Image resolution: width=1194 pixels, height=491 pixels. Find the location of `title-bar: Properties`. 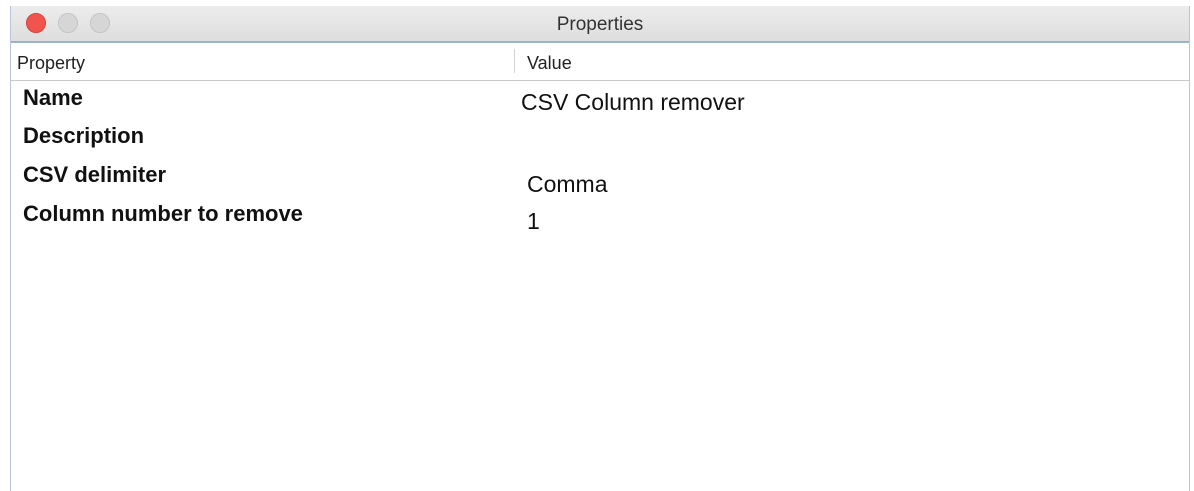

title-bar: Properties is located at coordinates (600, 24).